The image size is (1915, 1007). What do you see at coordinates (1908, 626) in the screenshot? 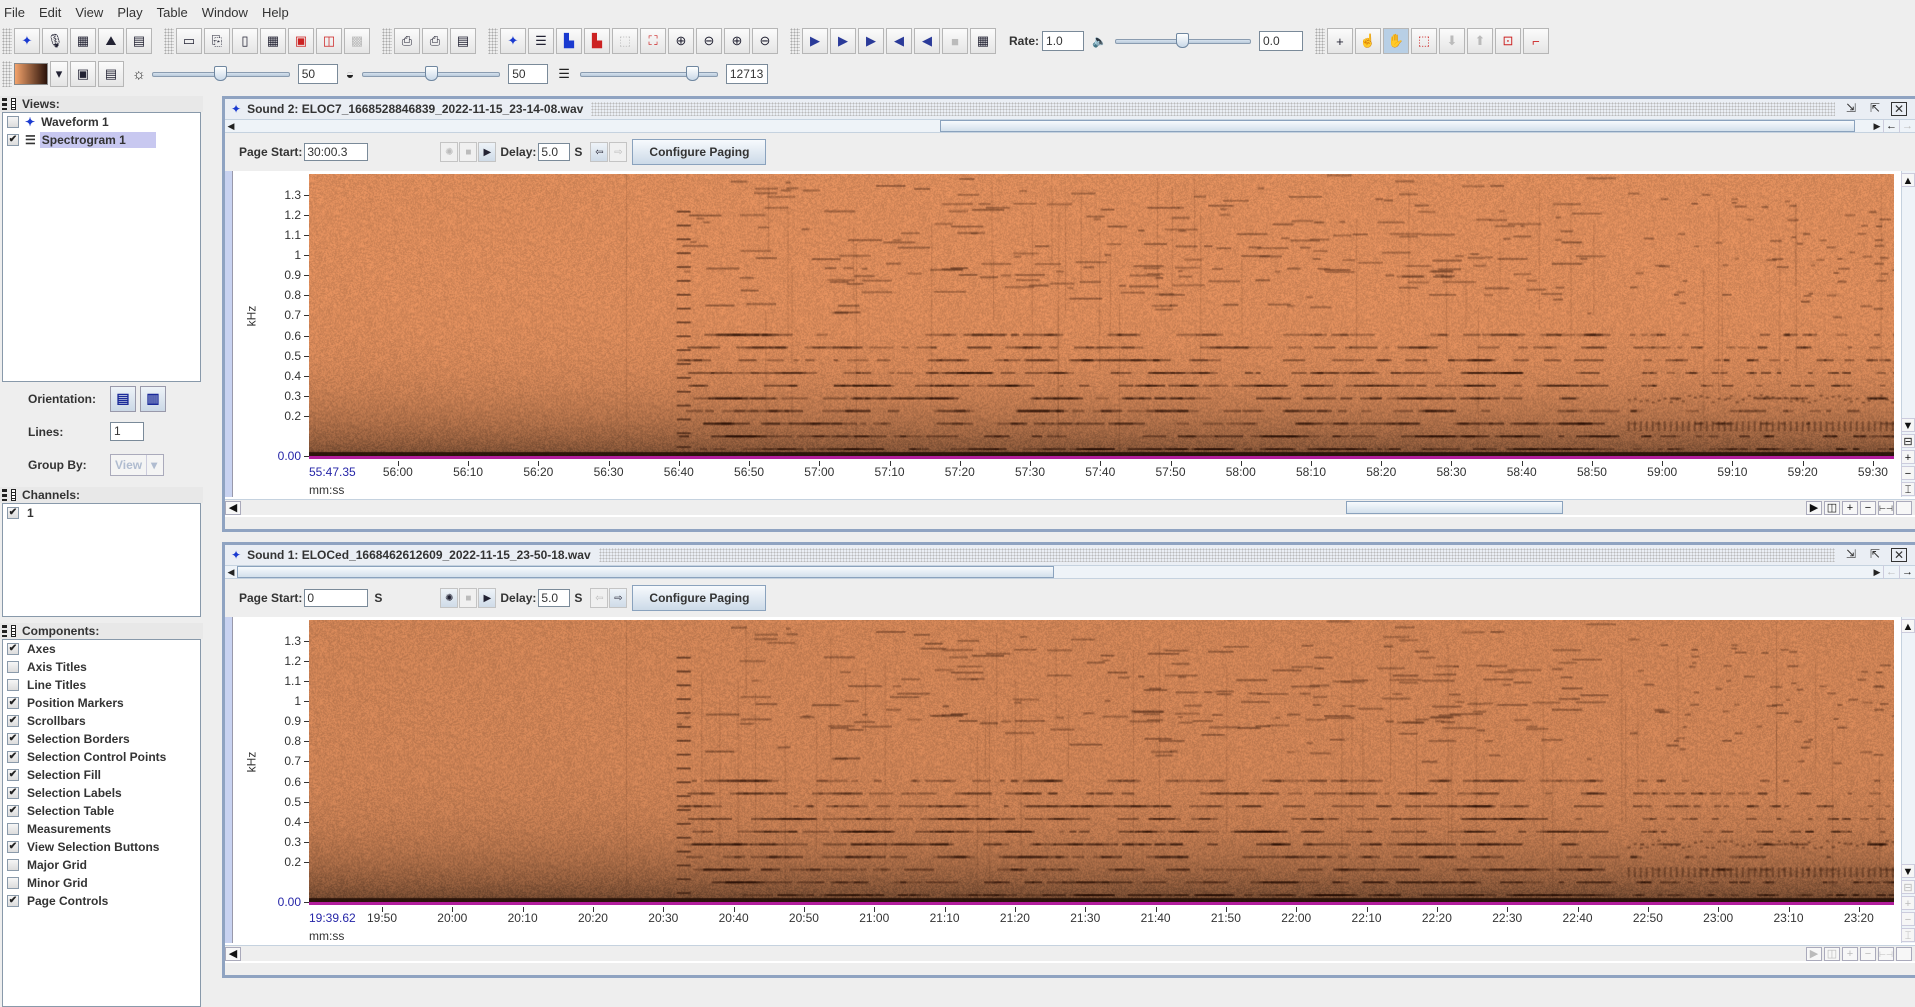
I see `scroll-up-icon: ▲` at bounding box center [1908, 626].